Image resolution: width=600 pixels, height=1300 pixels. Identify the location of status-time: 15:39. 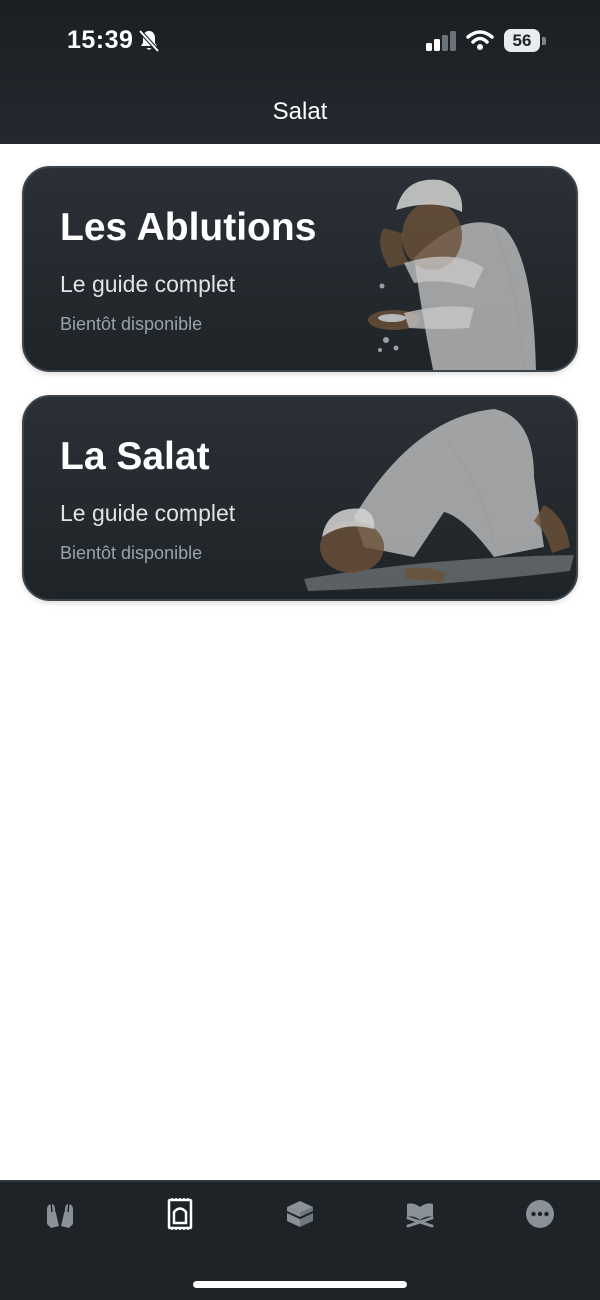
(100, 40).